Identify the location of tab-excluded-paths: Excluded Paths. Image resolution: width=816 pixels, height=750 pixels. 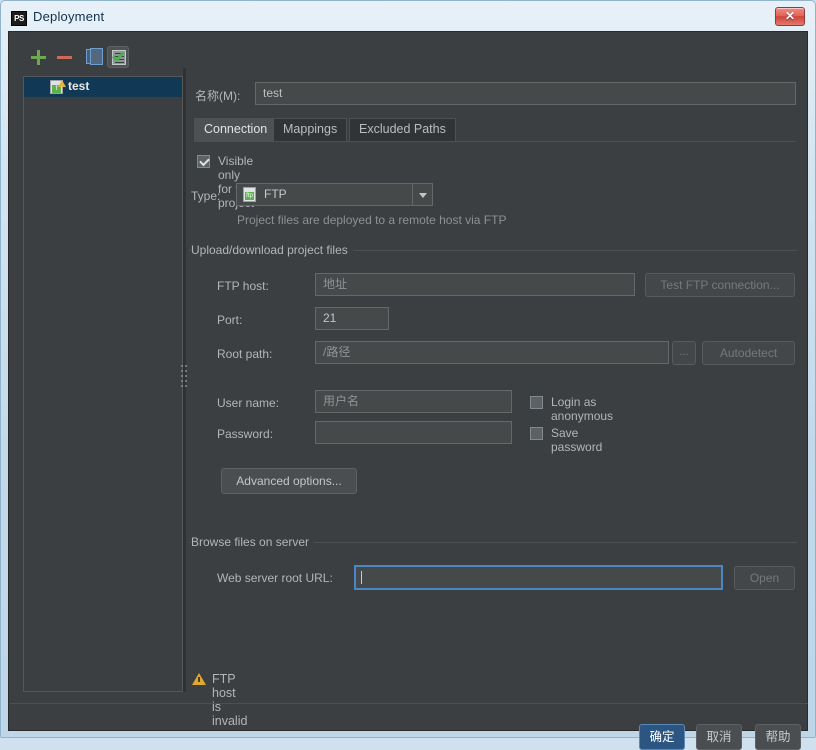
(402, 129).